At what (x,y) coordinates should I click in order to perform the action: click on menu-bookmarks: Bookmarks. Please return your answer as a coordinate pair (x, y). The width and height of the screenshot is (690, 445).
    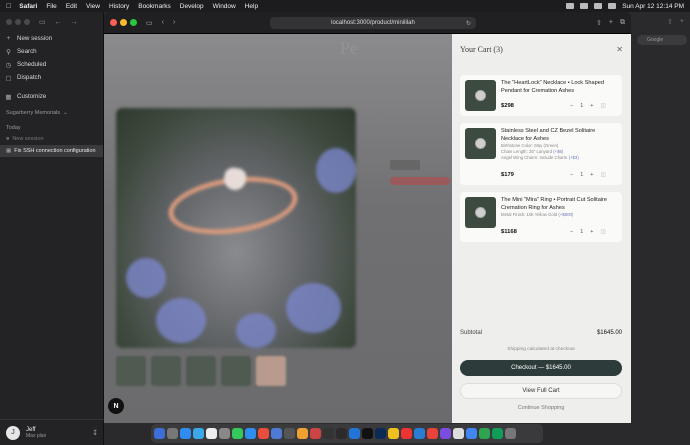
    Looking at the image, I should click on (154, 6).